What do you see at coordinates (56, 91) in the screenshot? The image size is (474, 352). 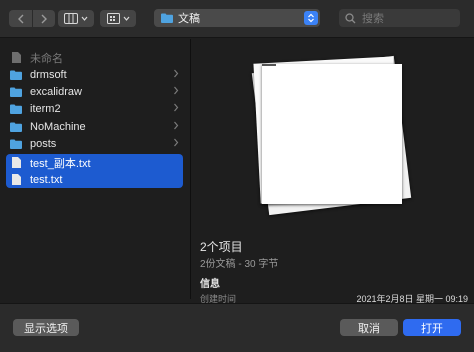 I see `list-item-label: excalidraw` at bounding box center [56, 91].